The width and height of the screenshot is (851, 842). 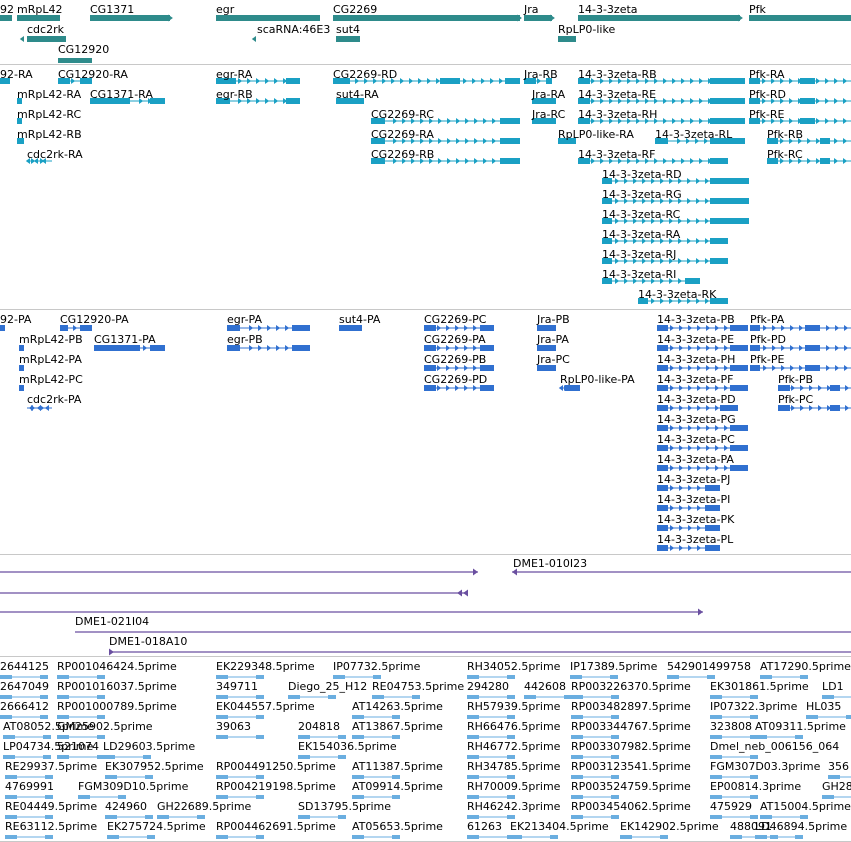 I want to click on transcript-label: Pfk-RE, so click(x=766, y=114).